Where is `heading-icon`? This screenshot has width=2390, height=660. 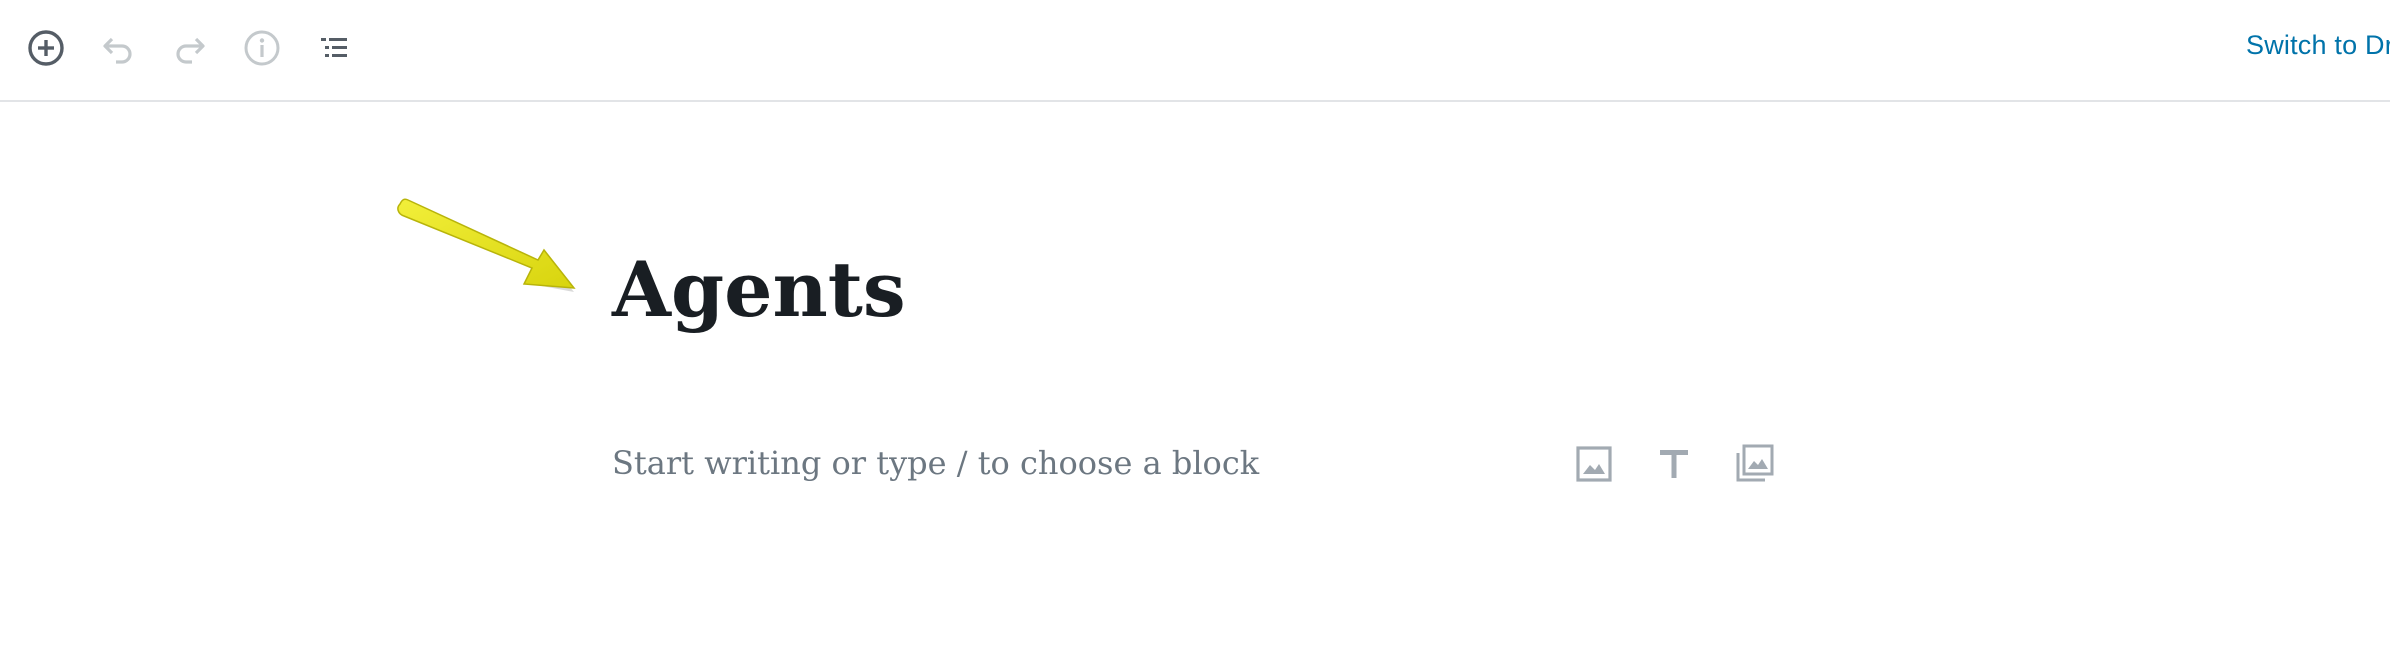 heading-icon is located at coordinates (1674, 464).